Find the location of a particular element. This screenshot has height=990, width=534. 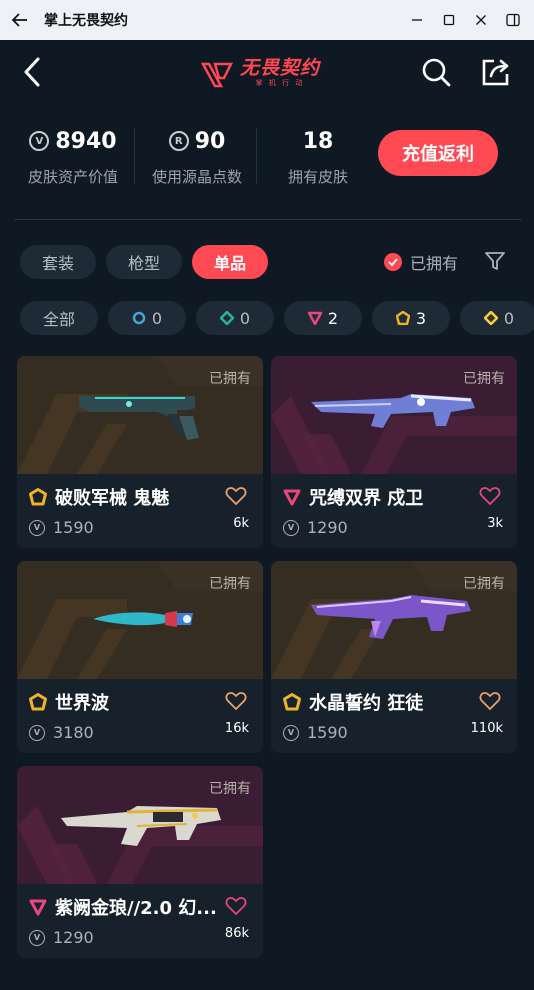

app-header: 无畏契约 掌 机 行 动 is located at coordinates (267, 73).